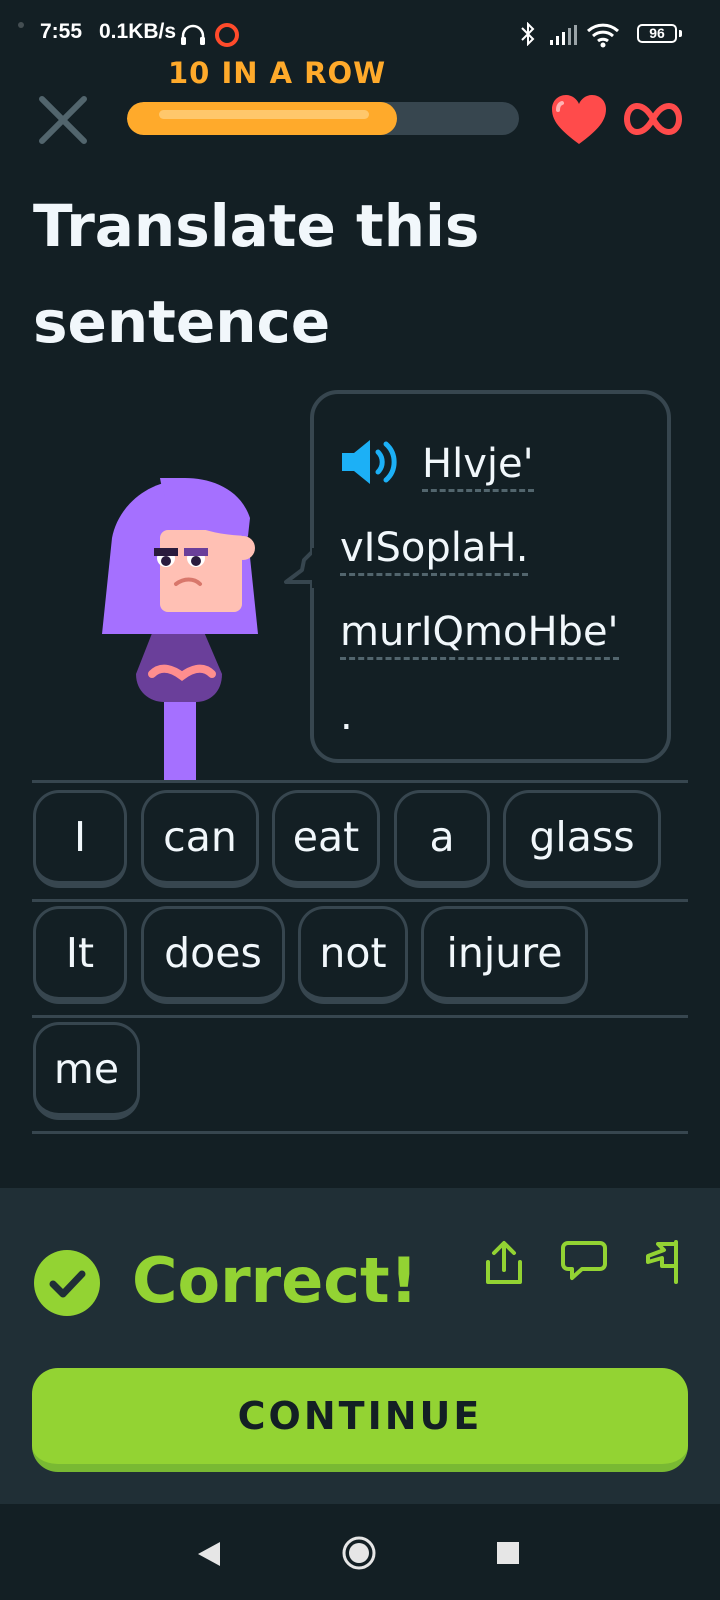 The image size is (720, 1600). Describe the element at coordinates (584, 1261) in the screenshot. I see `comment-icon` at that location.